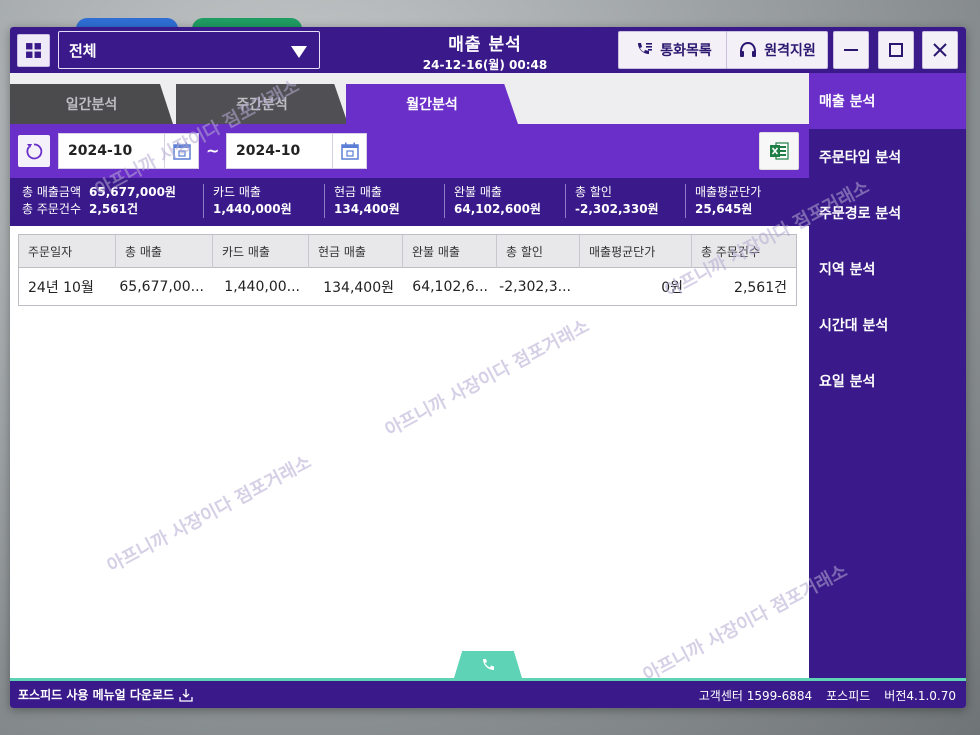  What do you see at coordinates (847, 102) in the screenshot?
I see `sidebar-item-label: 매출 분석` at bounding box center [847, 102].